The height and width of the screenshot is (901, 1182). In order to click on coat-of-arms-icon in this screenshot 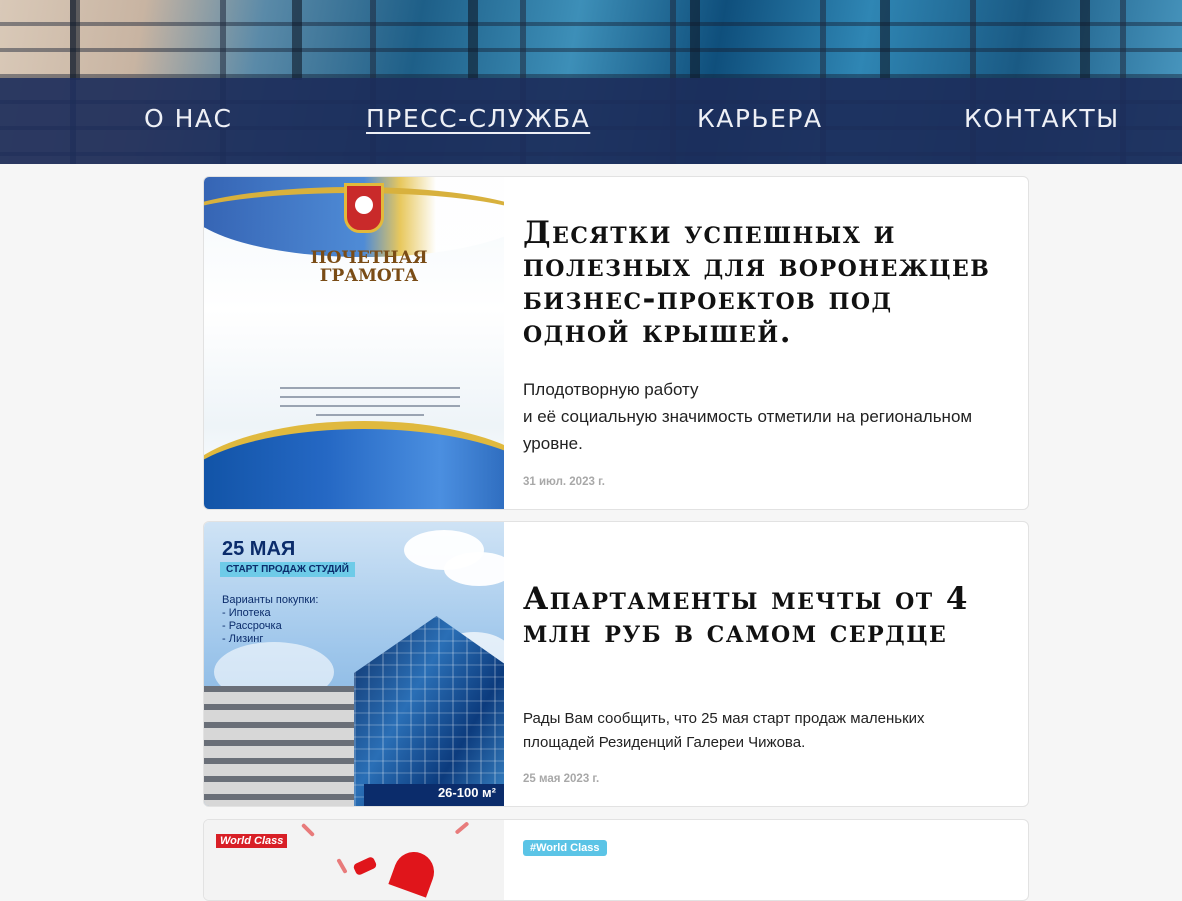, I will do `click(364, 208)`.